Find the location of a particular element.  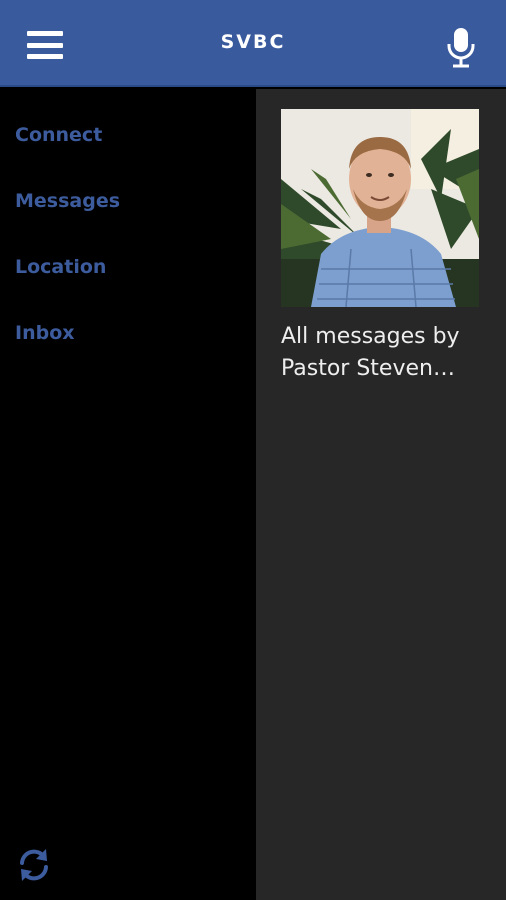

app-header: SVBC is located at coordinates (253, 43).